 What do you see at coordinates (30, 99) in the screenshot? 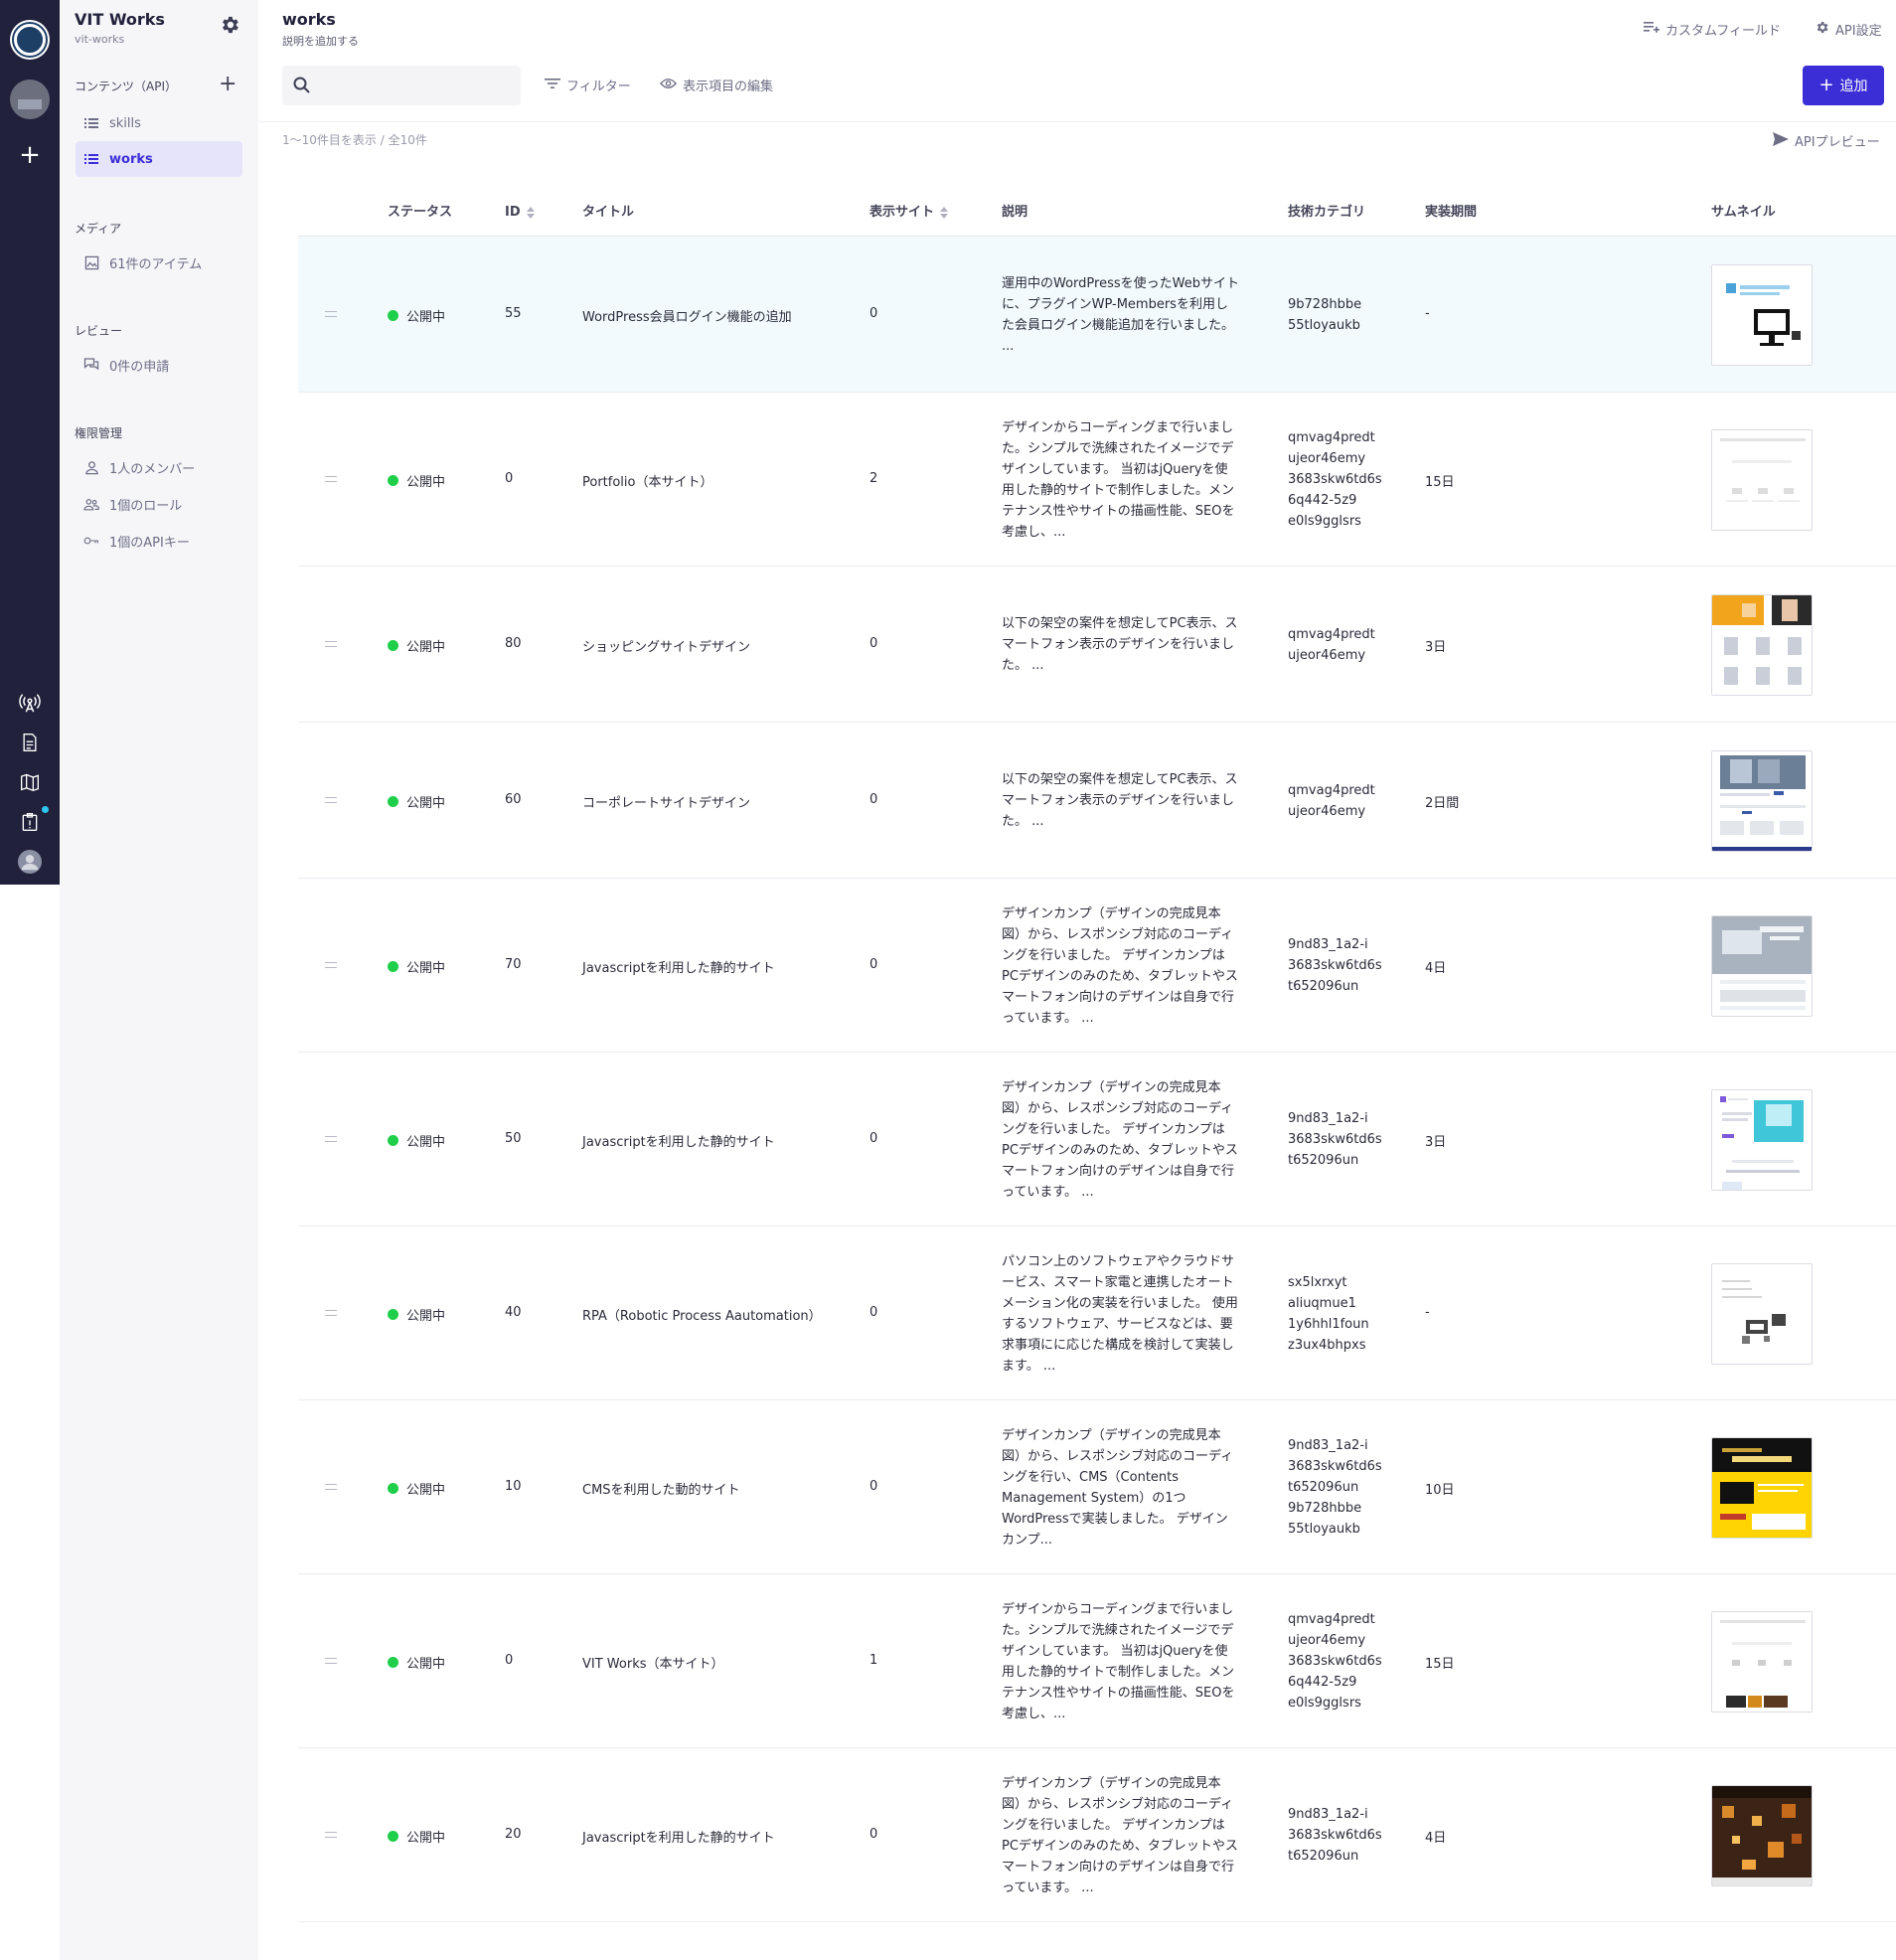
I see `service-avatar` at bounding box center [30, 99].